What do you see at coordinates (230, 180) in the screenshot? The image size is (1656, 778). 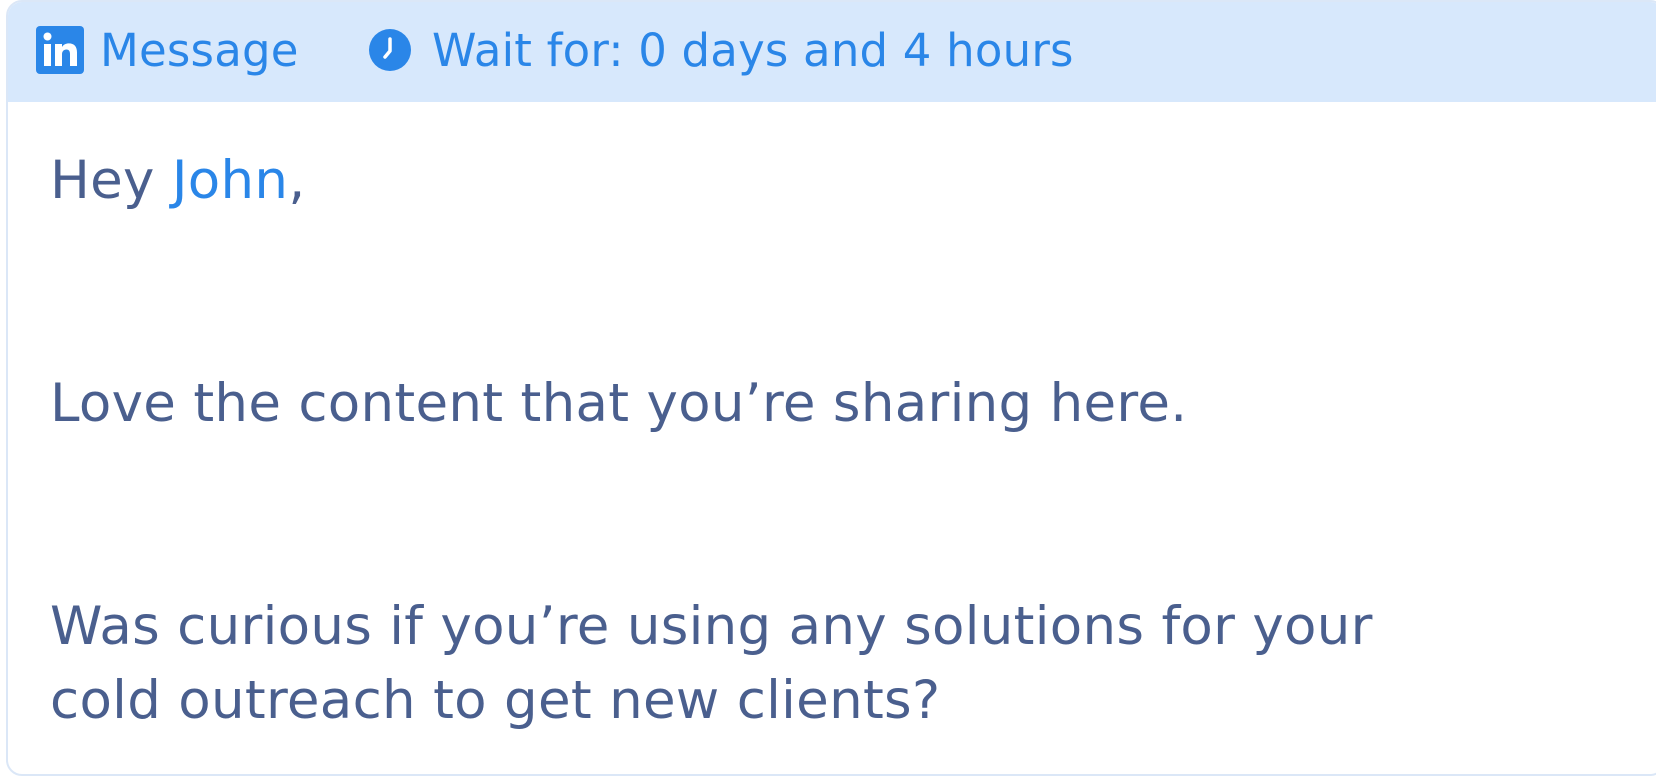 I see `first-name-variable: John` at bounding box center [230, 180].